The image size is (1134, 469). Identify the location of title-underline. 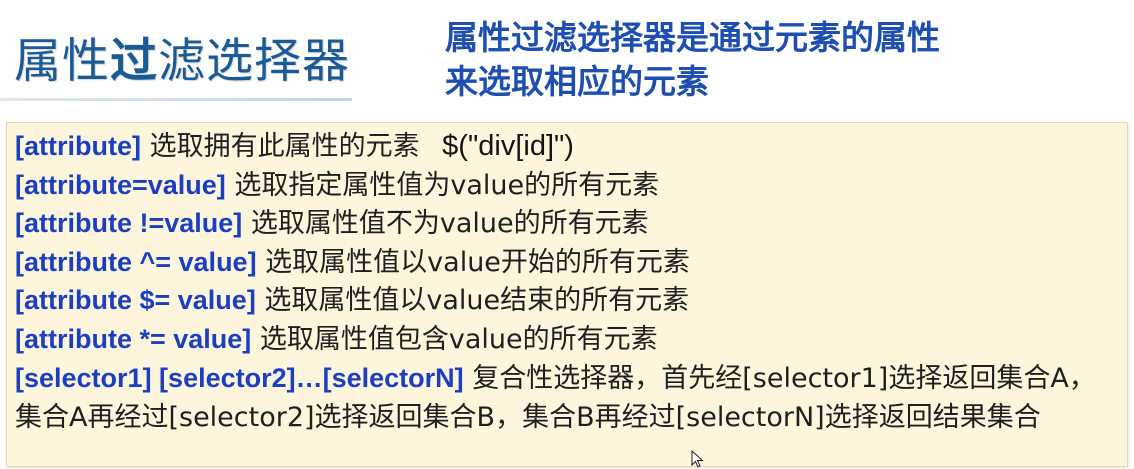
(176, 99).